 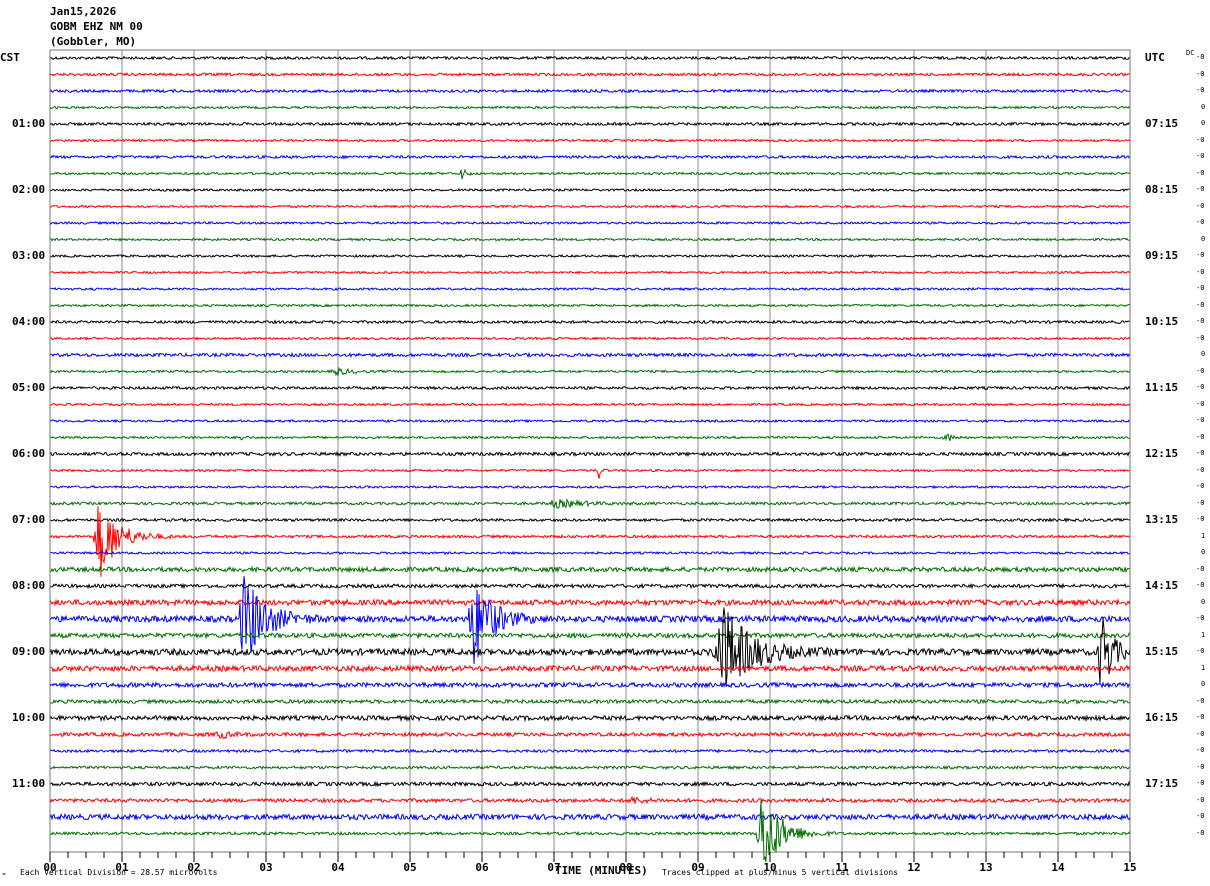 What do you see at coordinates (1190, 53) in the screenshot?
I see `dc-label: DC` at bounding box center [1190, 53].